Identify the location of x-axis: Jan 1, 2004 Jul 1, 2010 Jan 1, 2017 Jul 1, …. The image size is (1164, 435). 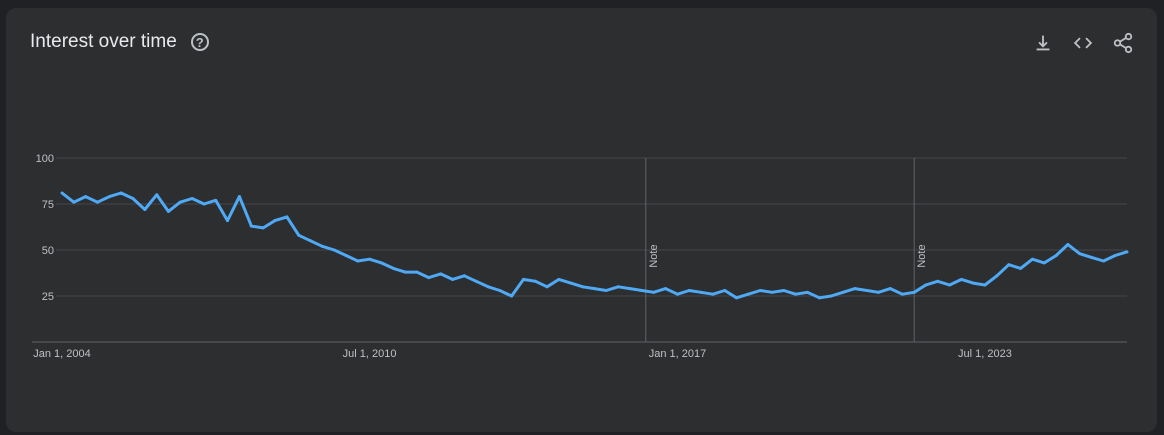
(522, 354).